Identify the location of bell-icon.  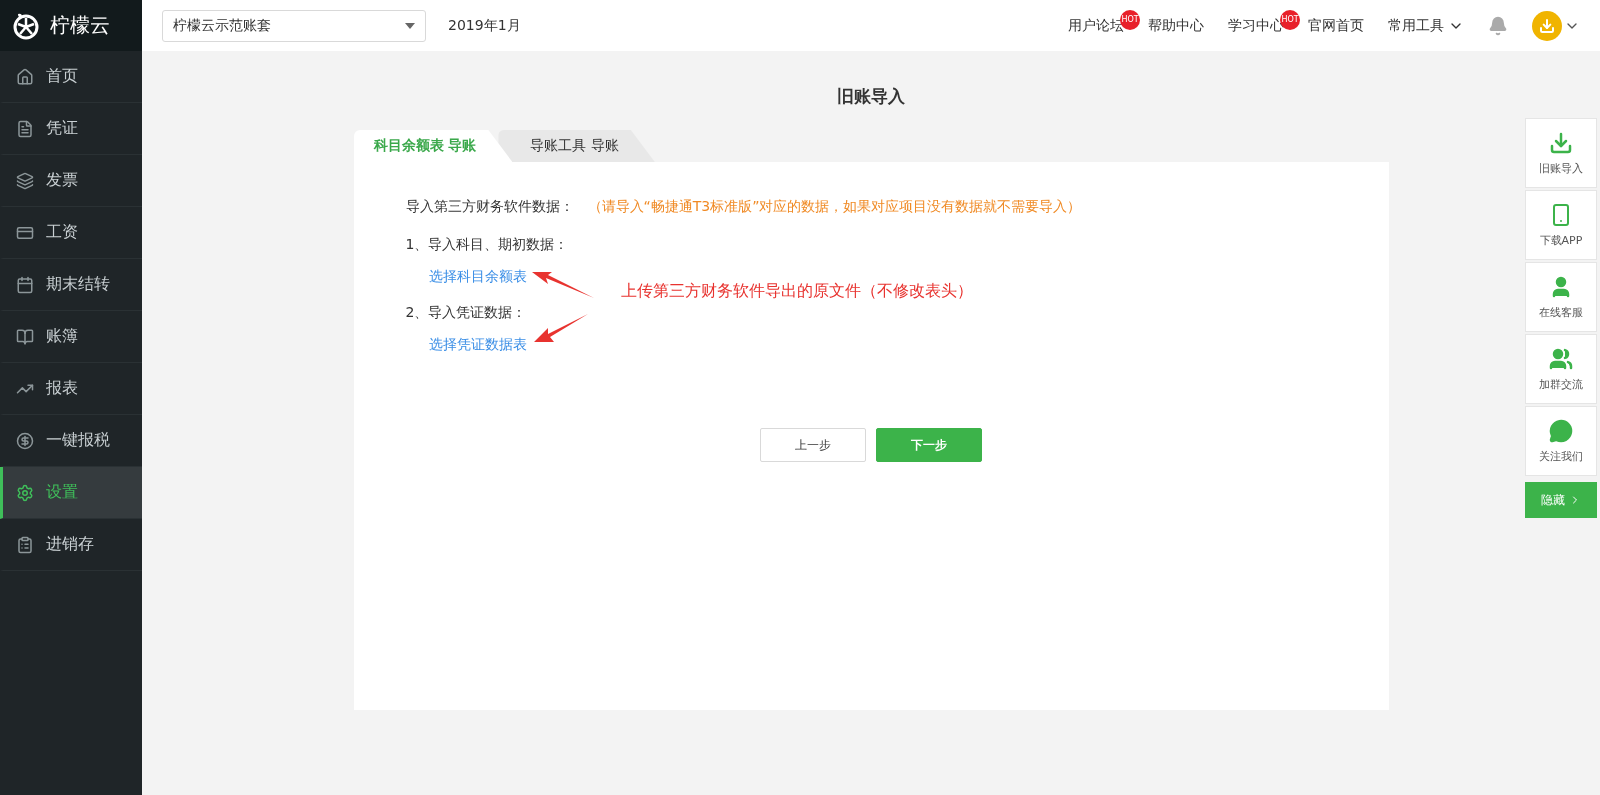
(1498, 25).